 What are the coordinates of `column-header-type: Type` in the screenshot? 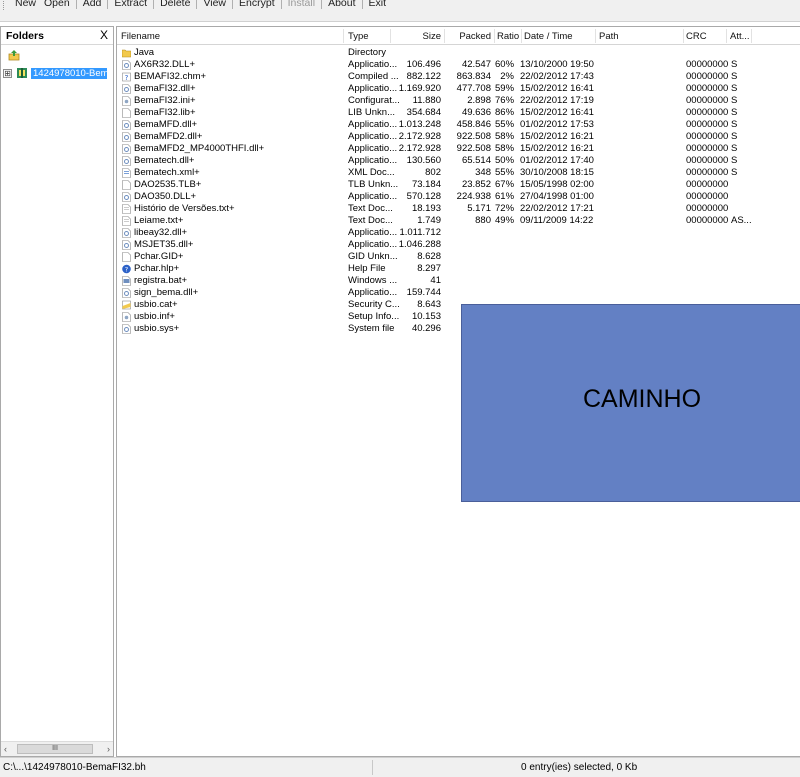 It's located at (358, 36).